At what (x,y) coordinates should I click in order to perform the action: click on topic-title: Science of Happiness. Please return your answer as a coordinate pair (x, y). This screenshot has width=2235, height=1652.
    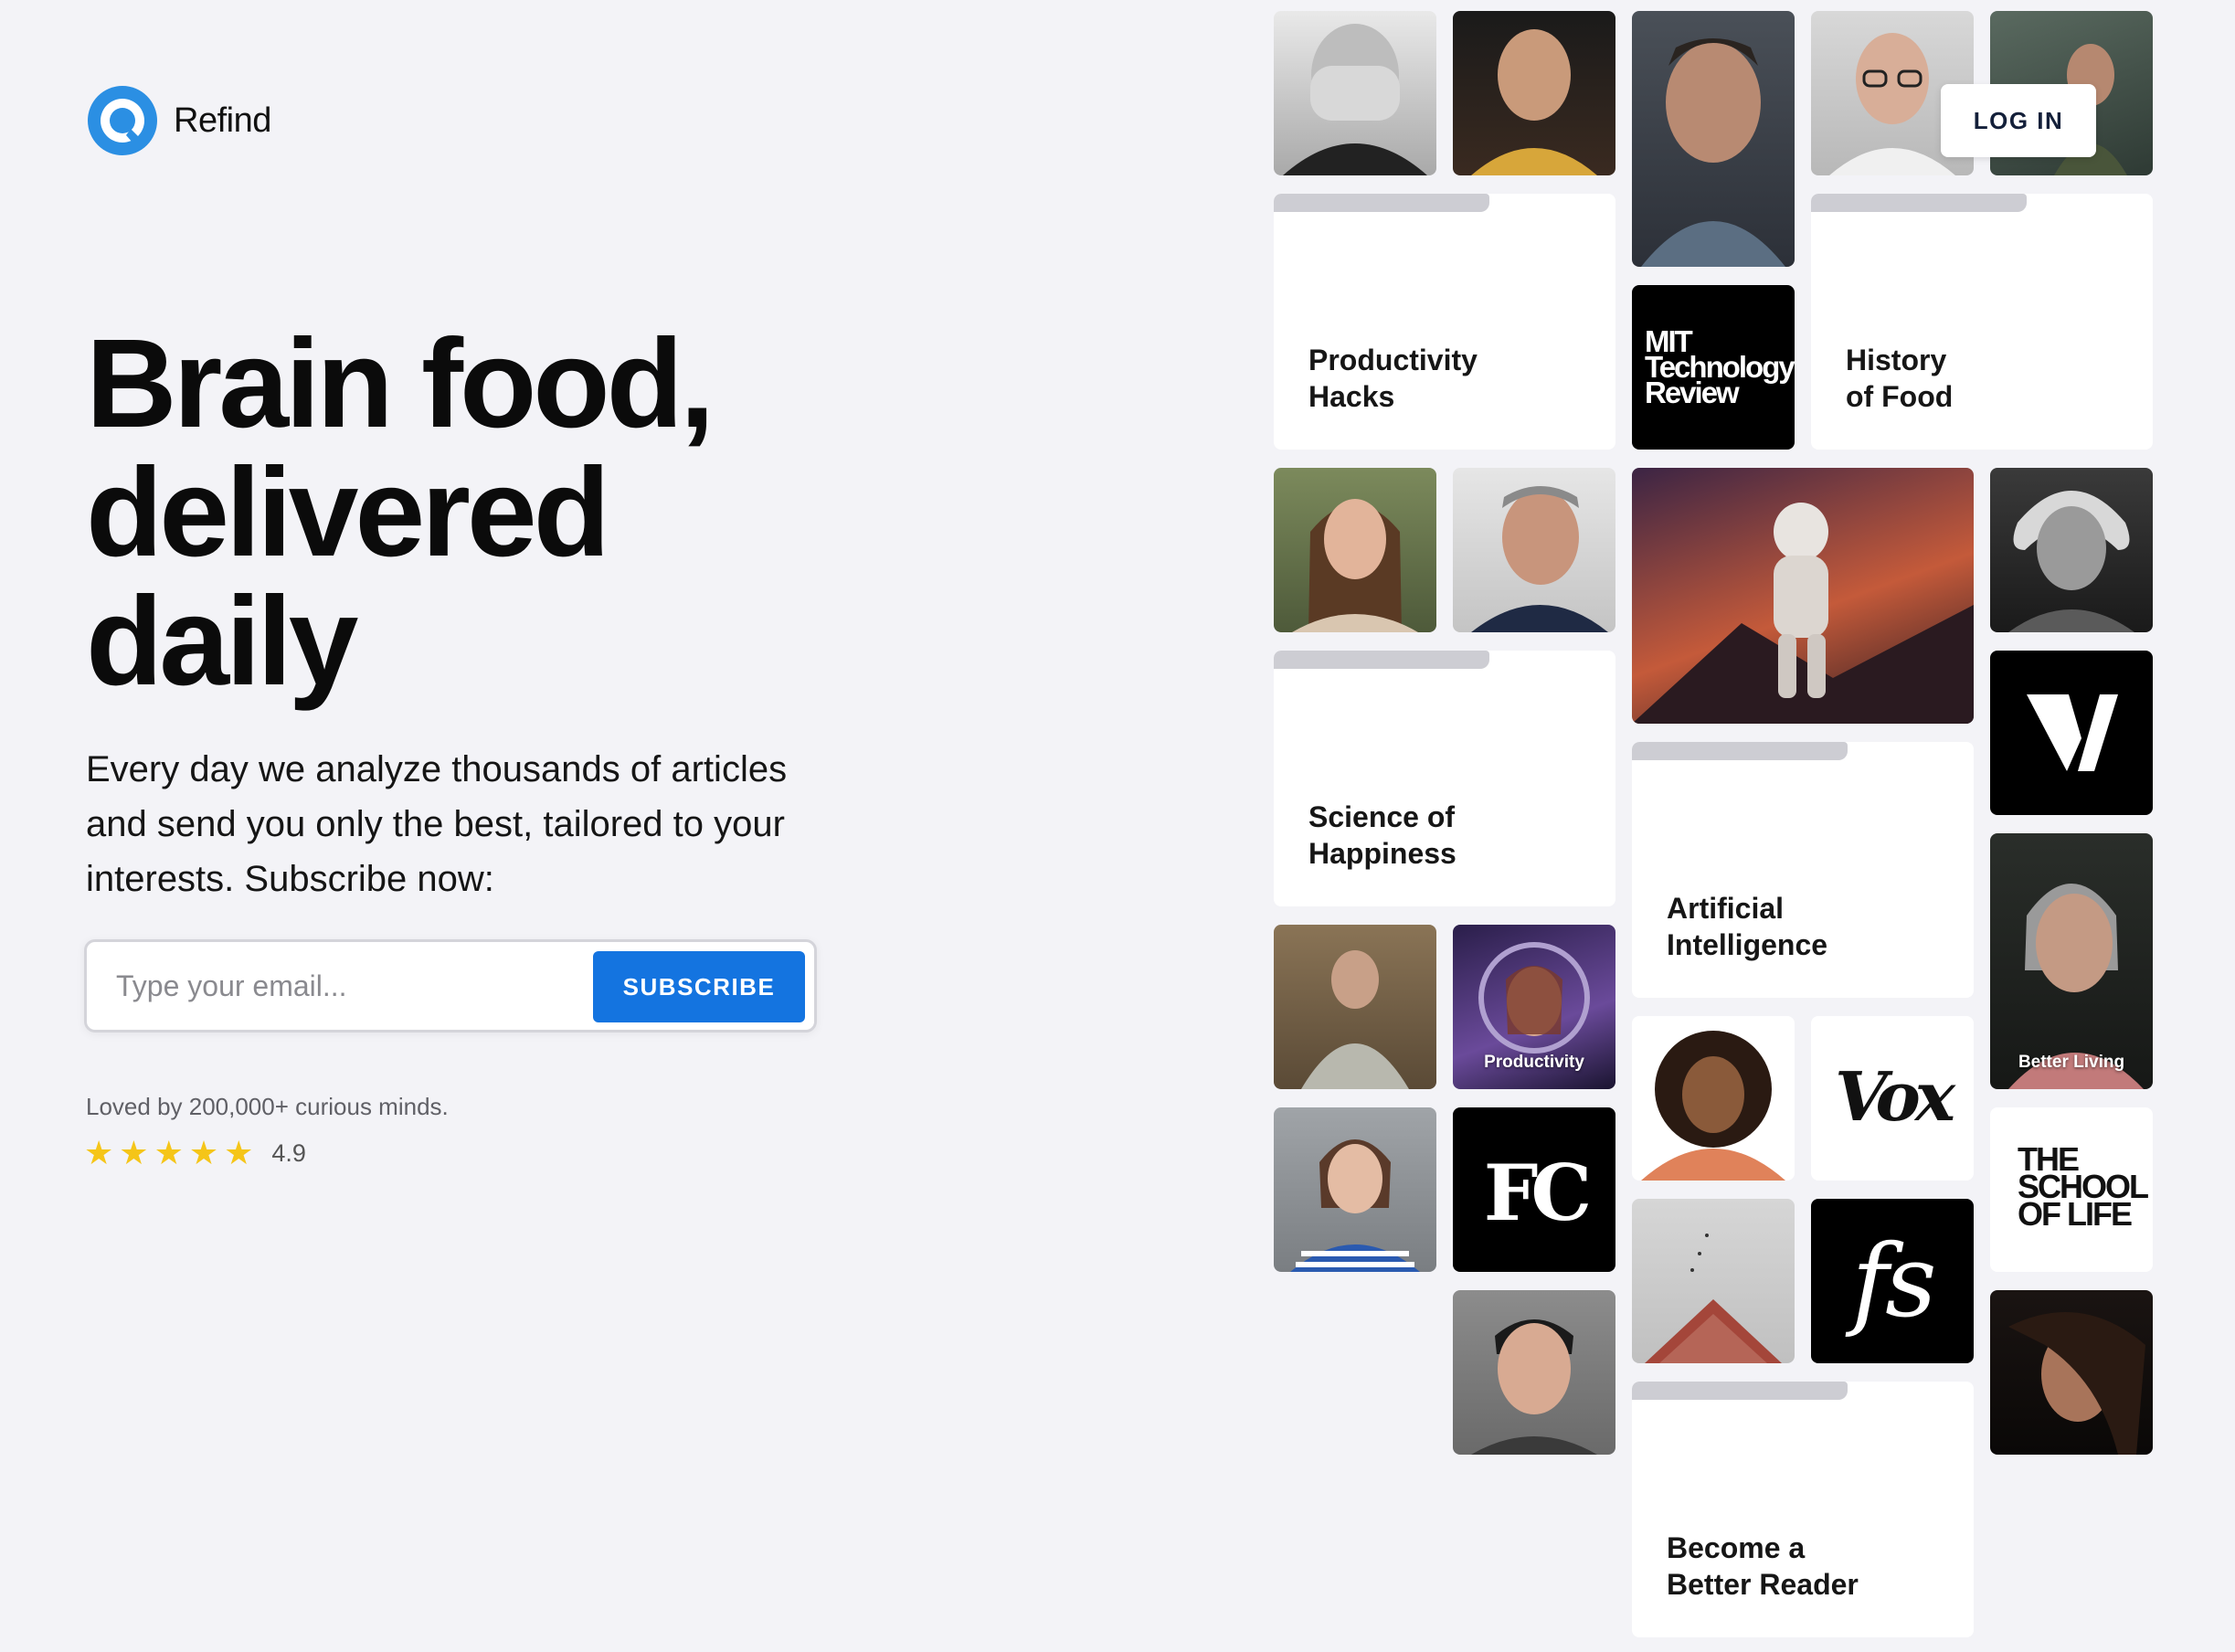
    Looking at the image, I should click on (1382, 835).